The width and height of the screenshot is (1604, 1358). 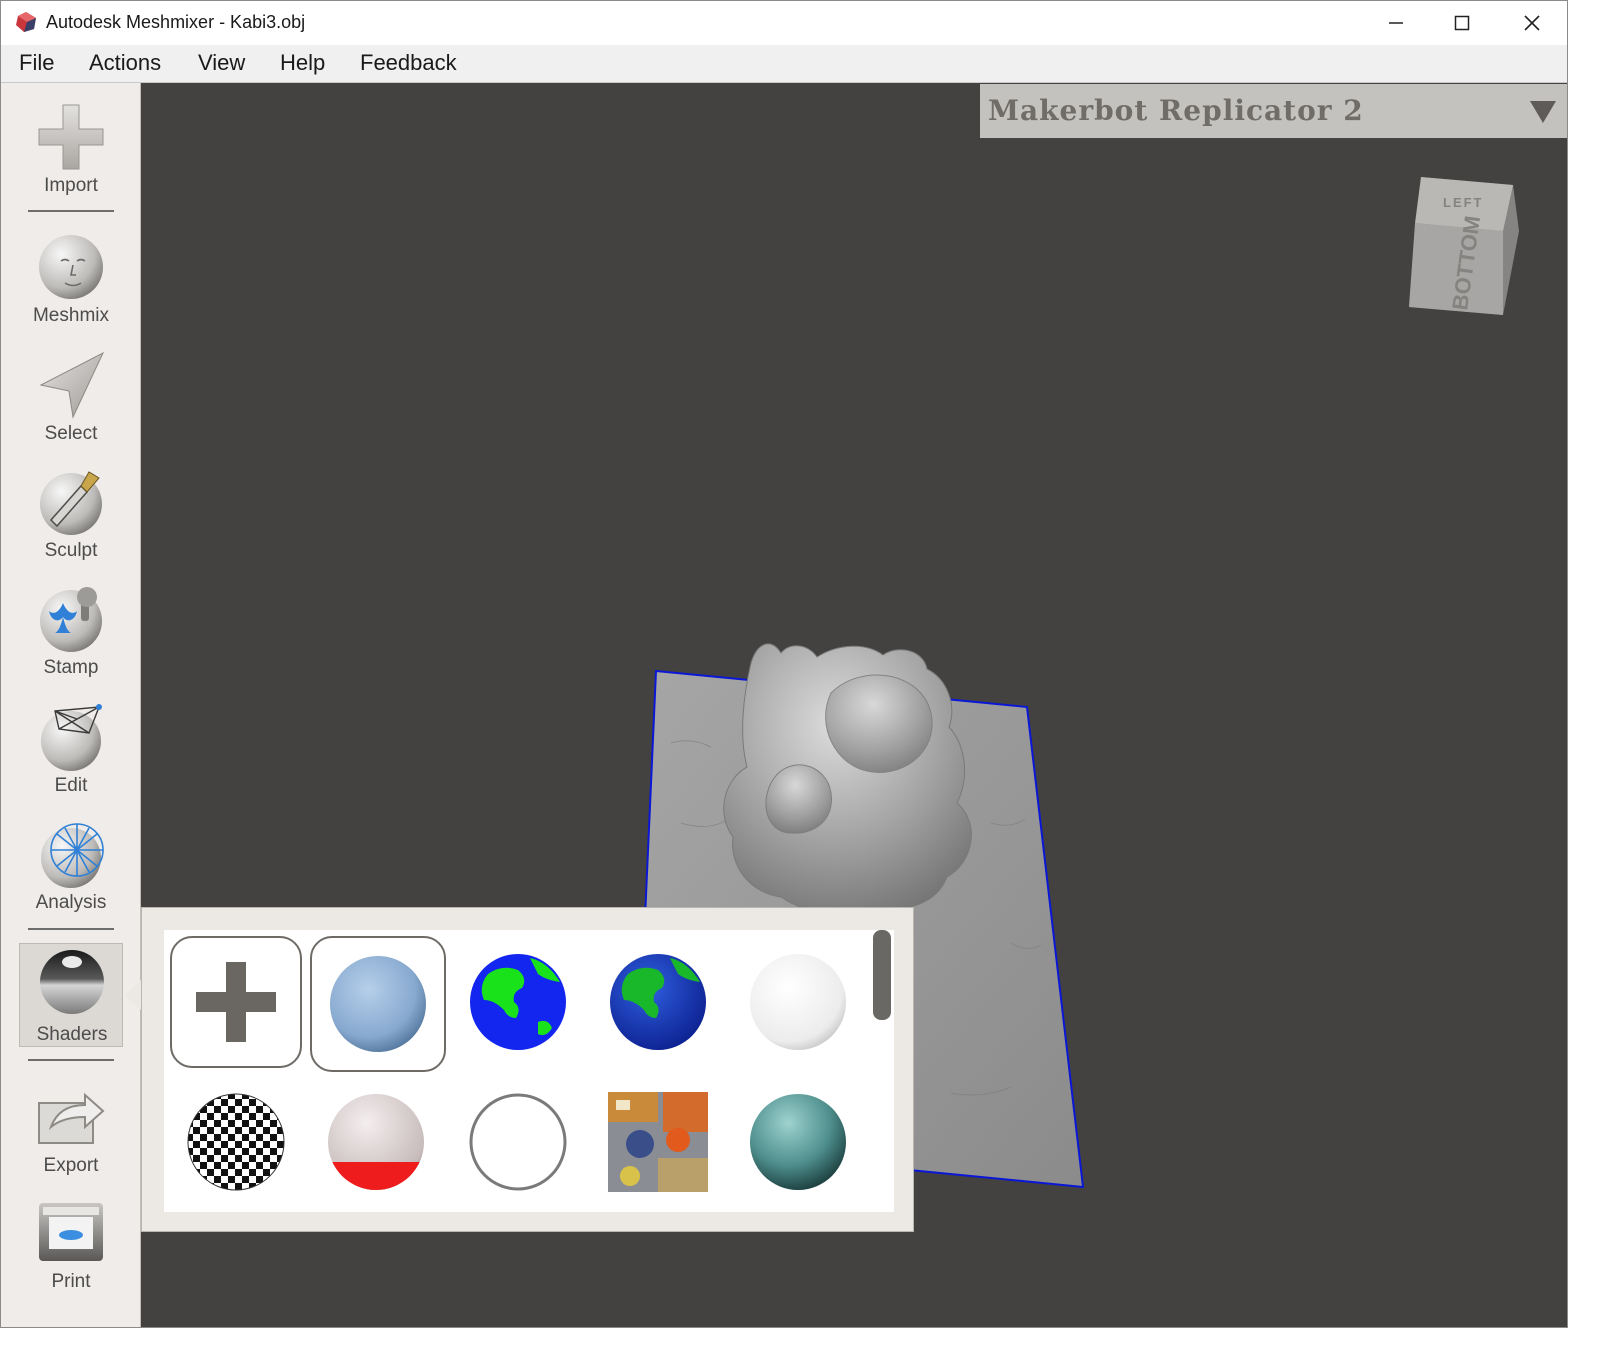 I want to click on tool-select: Select, so click(x=71, y=406).